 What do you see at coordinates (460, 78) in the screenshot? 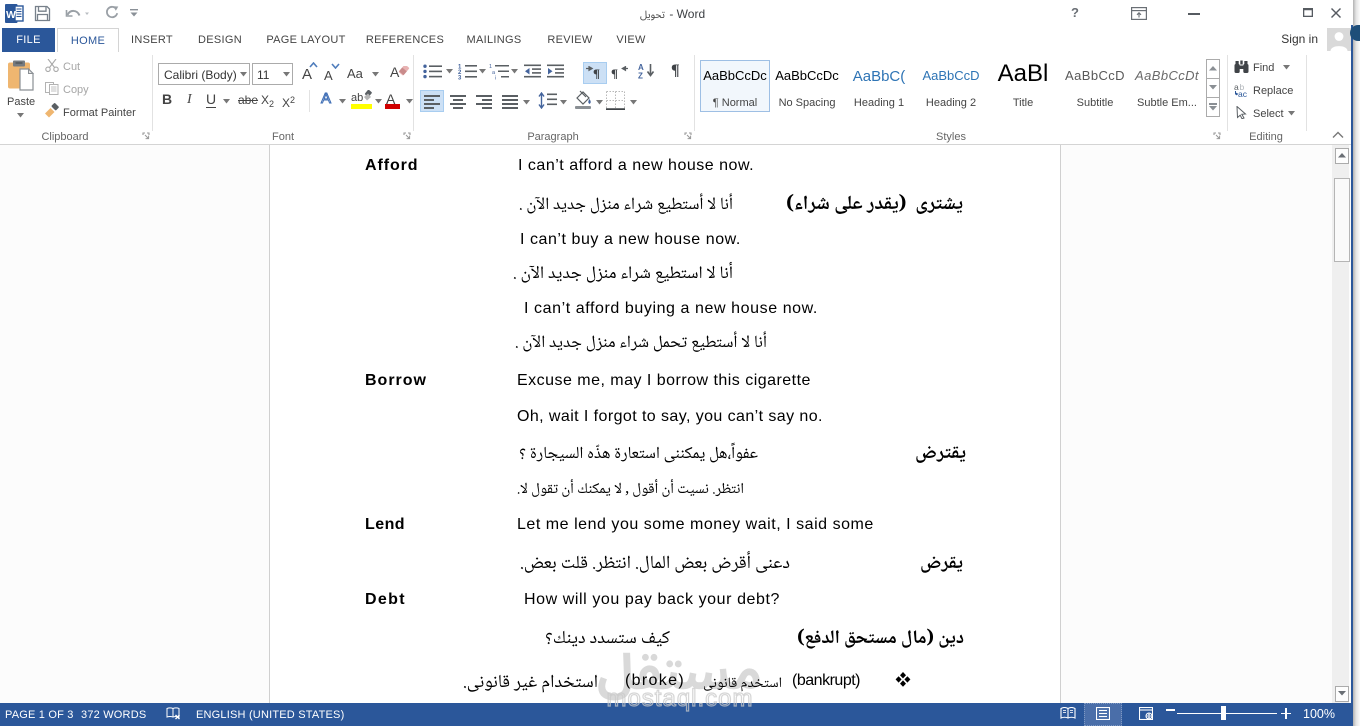
I see `svg-text: 3` at bounding box center [460, 78].